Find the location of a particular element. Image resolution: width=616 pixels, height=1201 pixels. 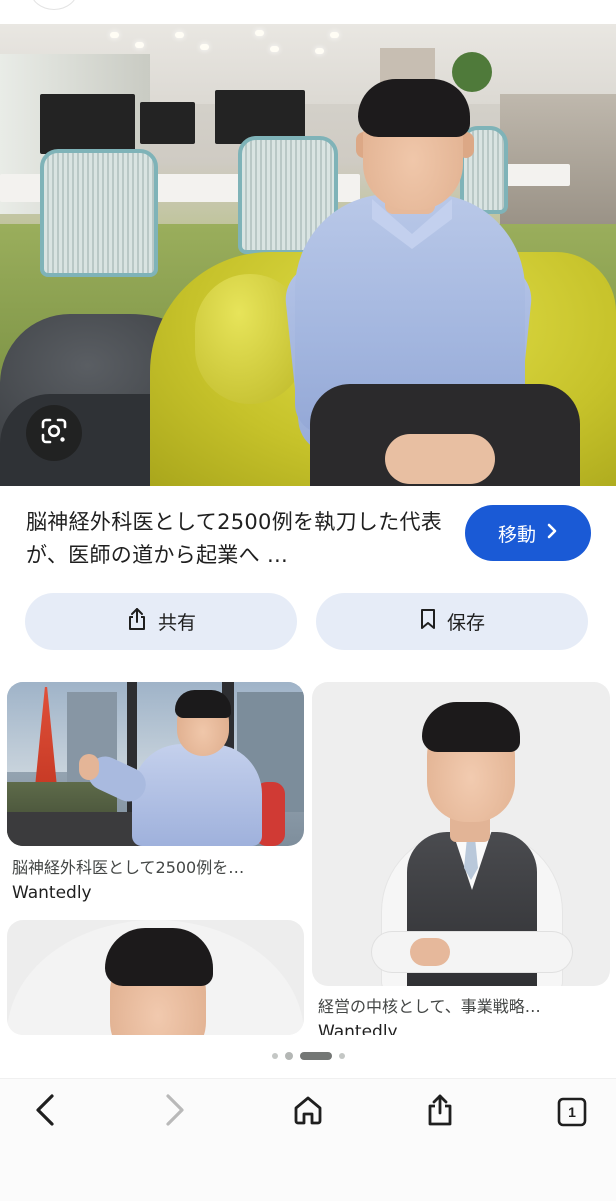

related-source-1: Wantedly is located at coordinates (52, 893).